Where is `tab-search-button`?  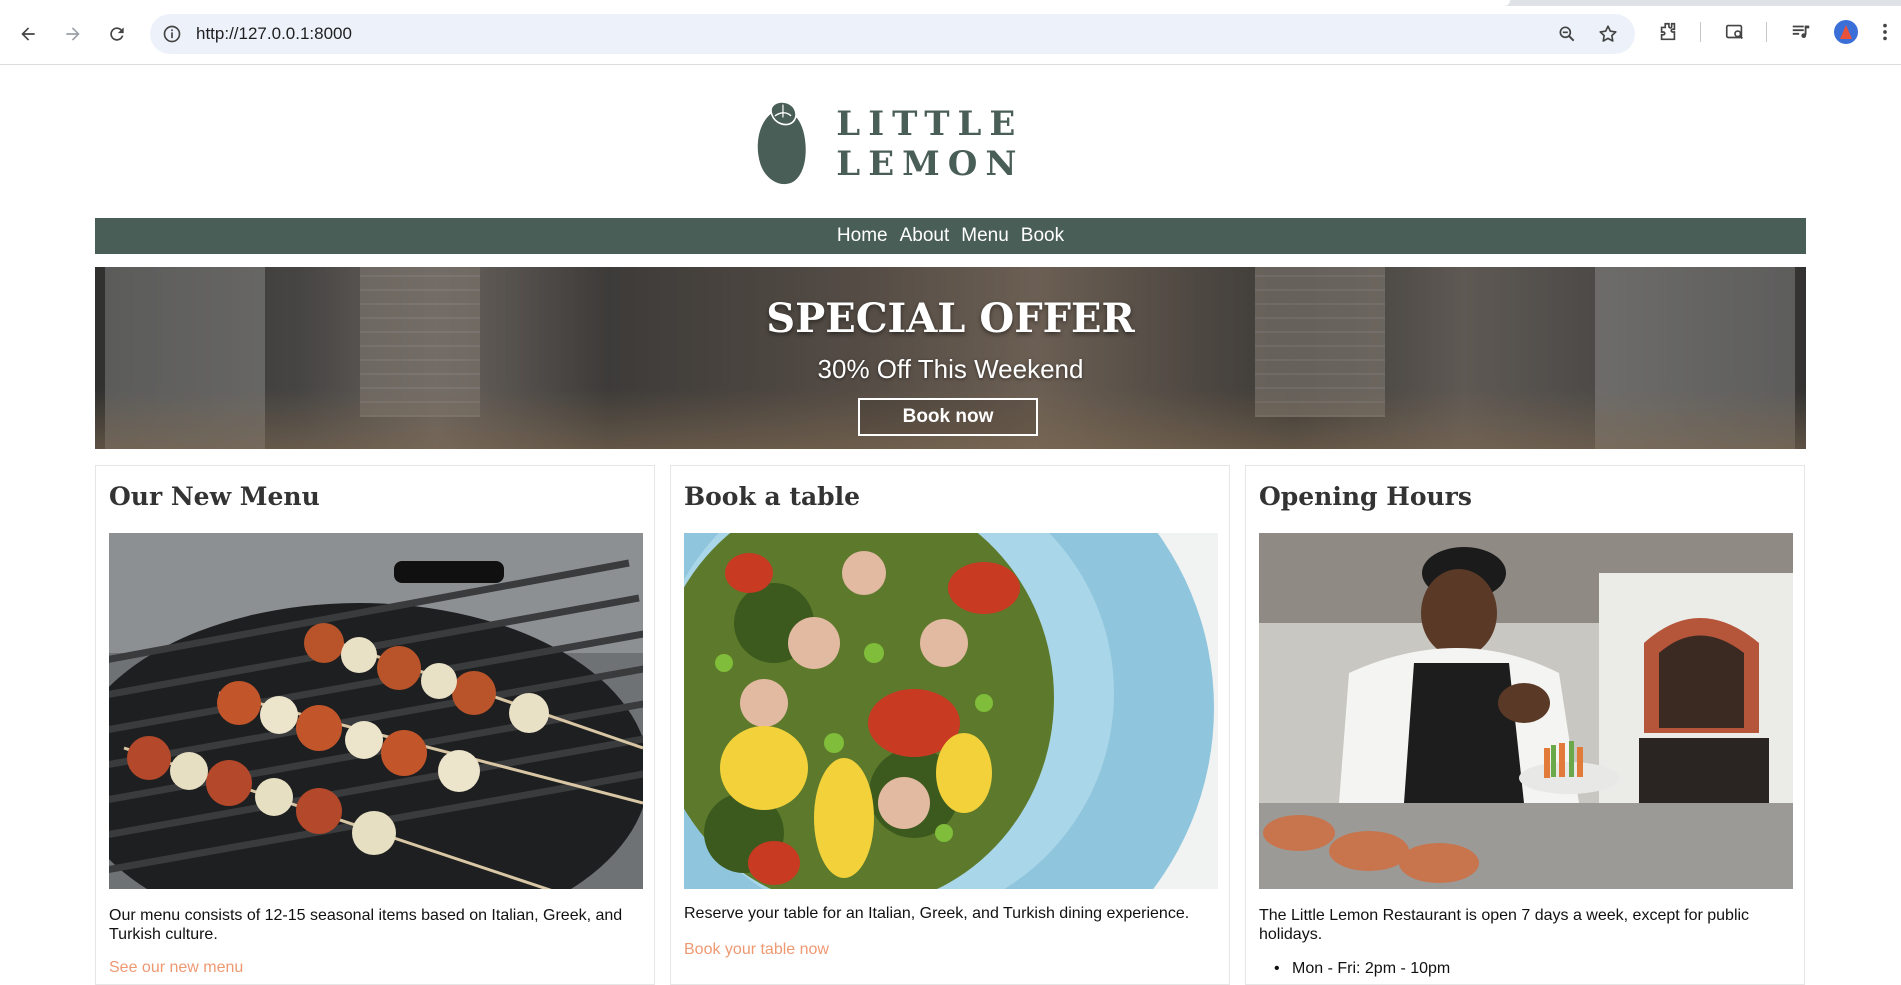
tab-search-button is located at coordinates (1735, 32).